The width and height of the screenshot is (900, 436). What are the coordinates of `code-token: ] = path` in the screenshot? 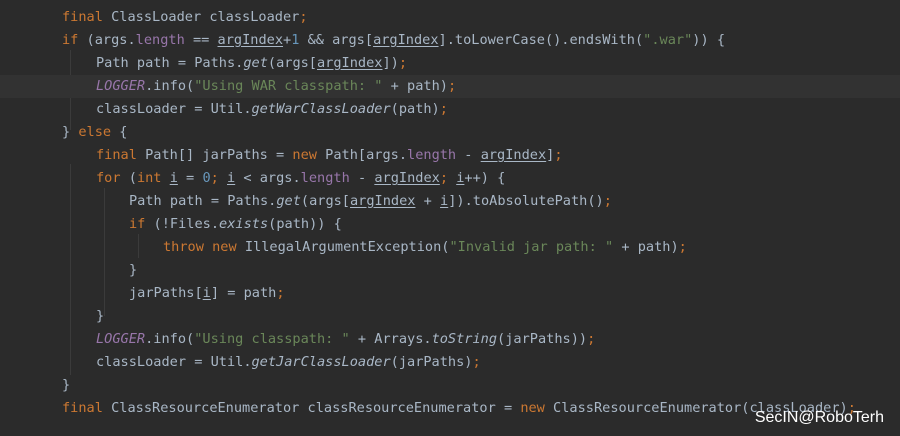 It's located at (243, 293).